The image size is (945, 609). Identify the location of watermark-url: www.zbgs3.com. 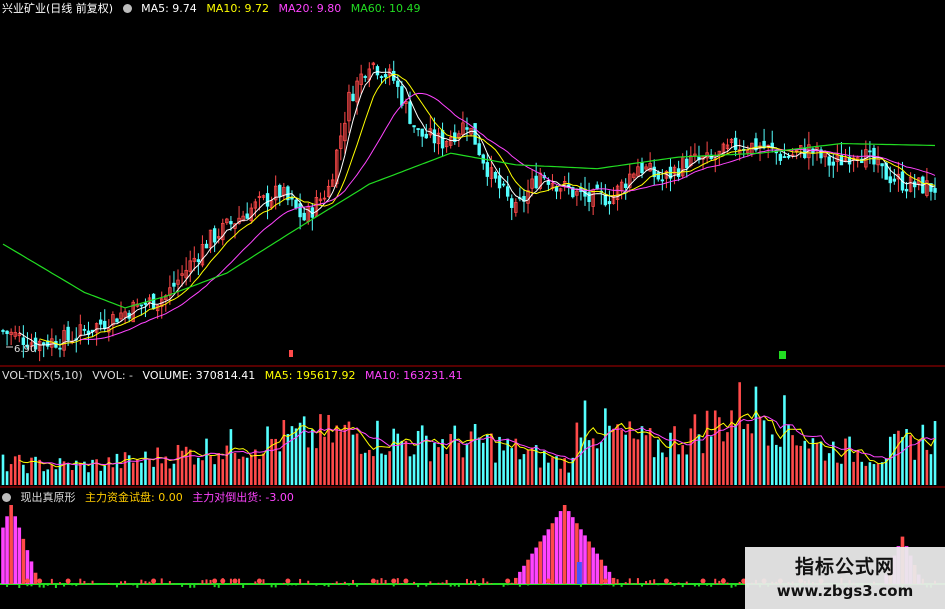
(845, 591).